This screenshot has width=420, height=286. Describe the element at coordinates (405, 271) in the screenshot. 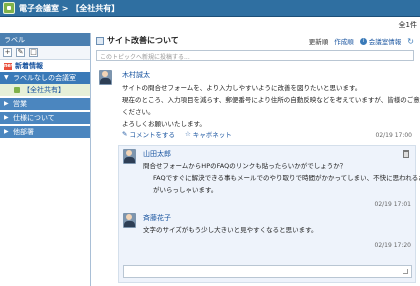

I see `resize-grip` at that location.